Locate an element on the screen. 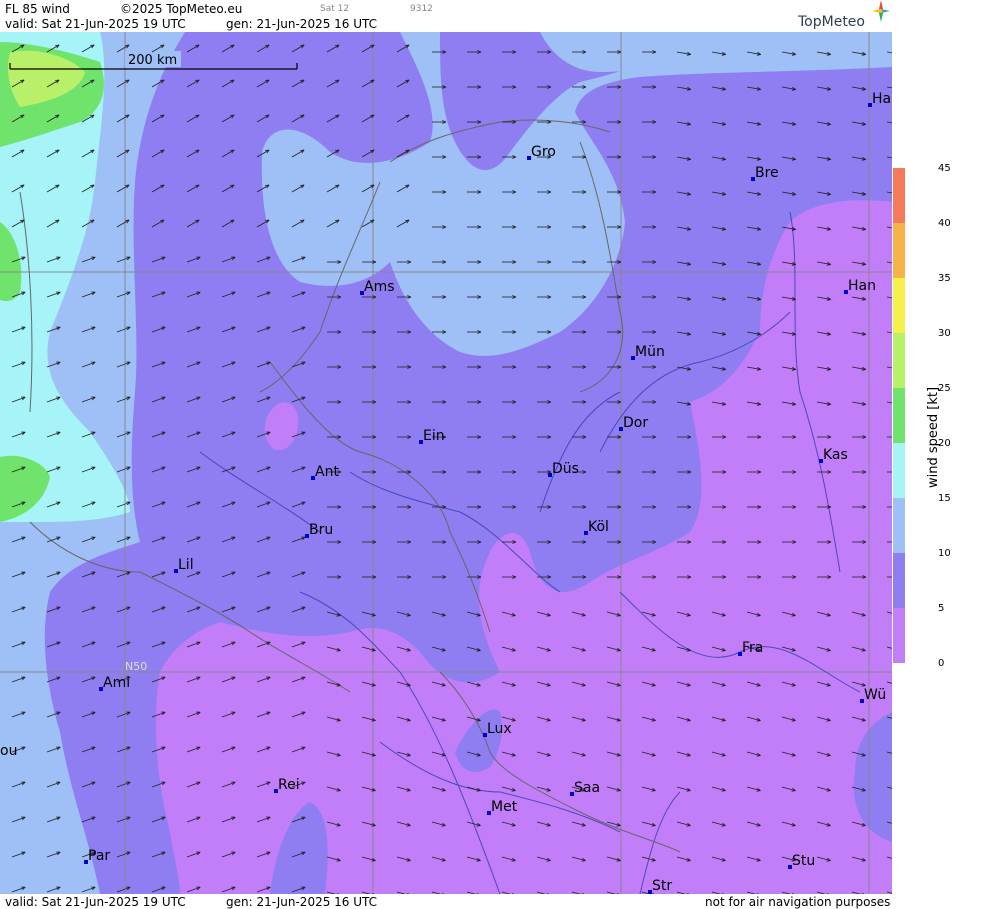 This screenshot has height=909, width=983. footer-generated: gen: 21-Jun-2025 16 UTC is located at coordinates (302, 902).